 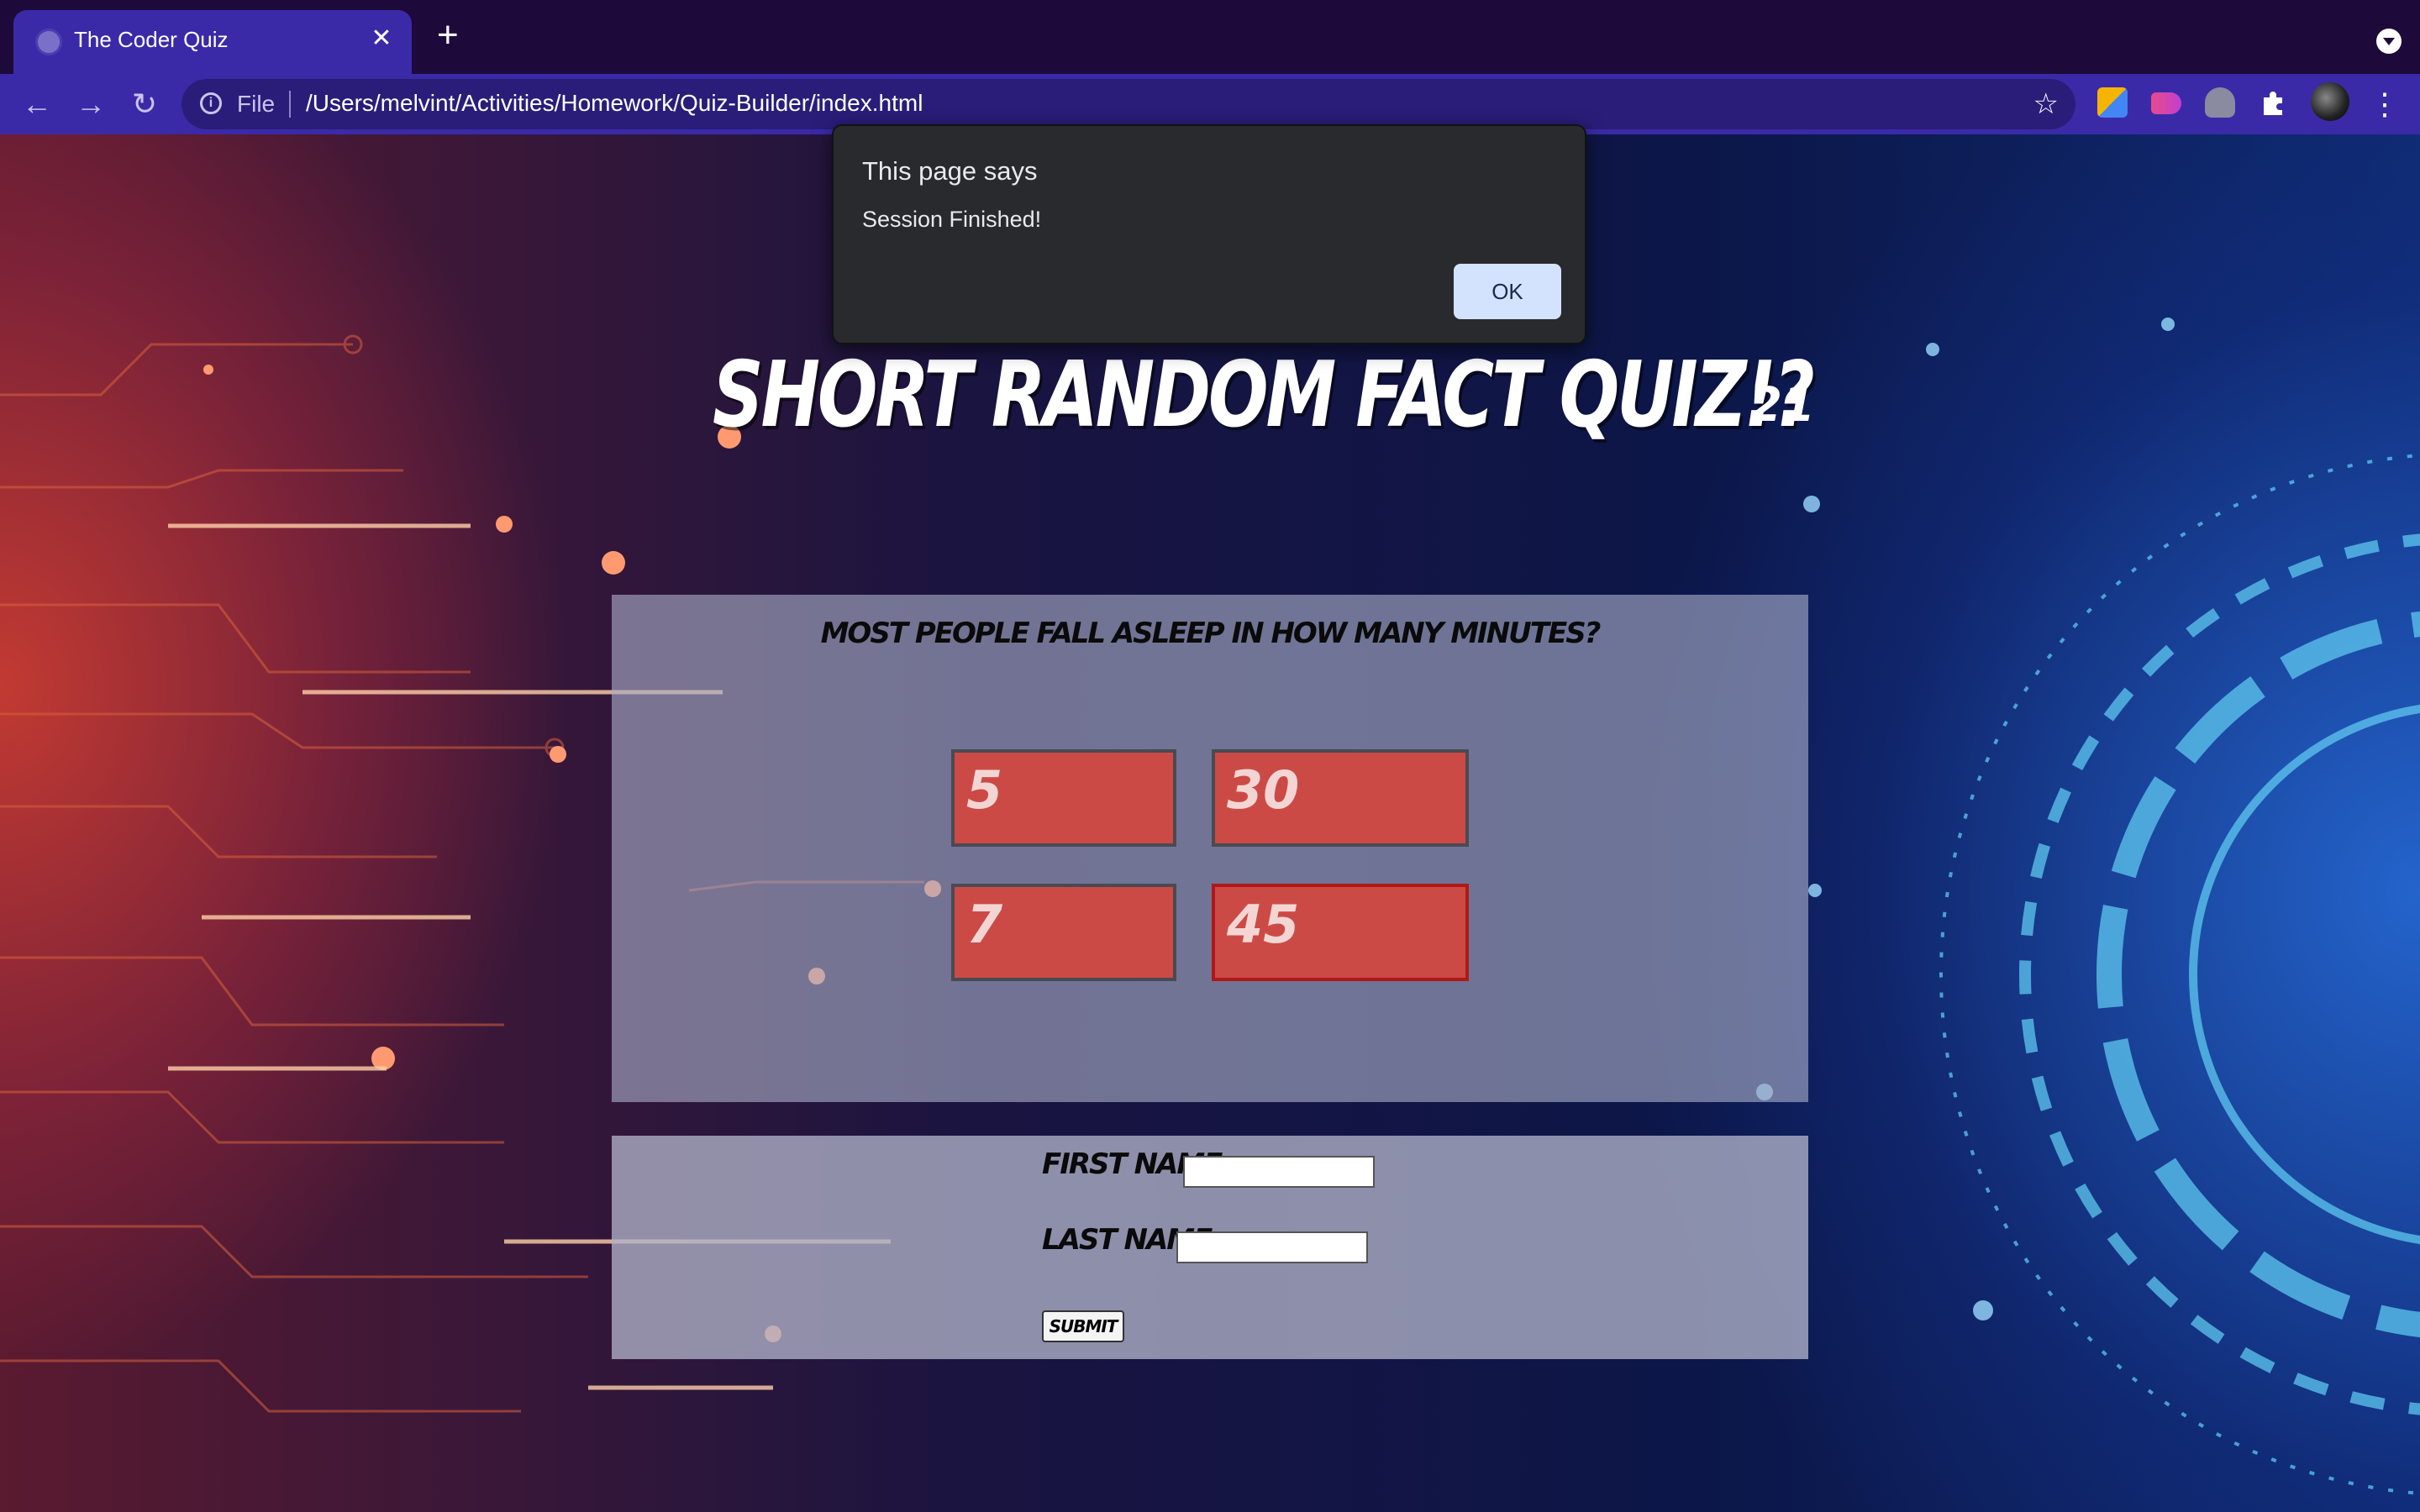 What do you see at coordinates (2166, 103) in the screenshot?
I see `video-icon` at bounding box center [2166, 103].